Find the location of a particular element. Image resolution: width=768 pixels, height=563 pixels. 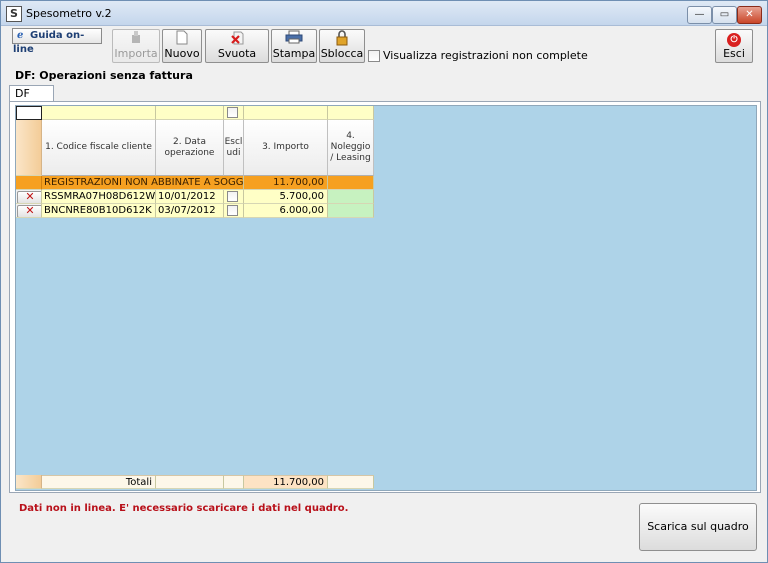

filter-escludi-checkbox is located at coordinates (232, 112).